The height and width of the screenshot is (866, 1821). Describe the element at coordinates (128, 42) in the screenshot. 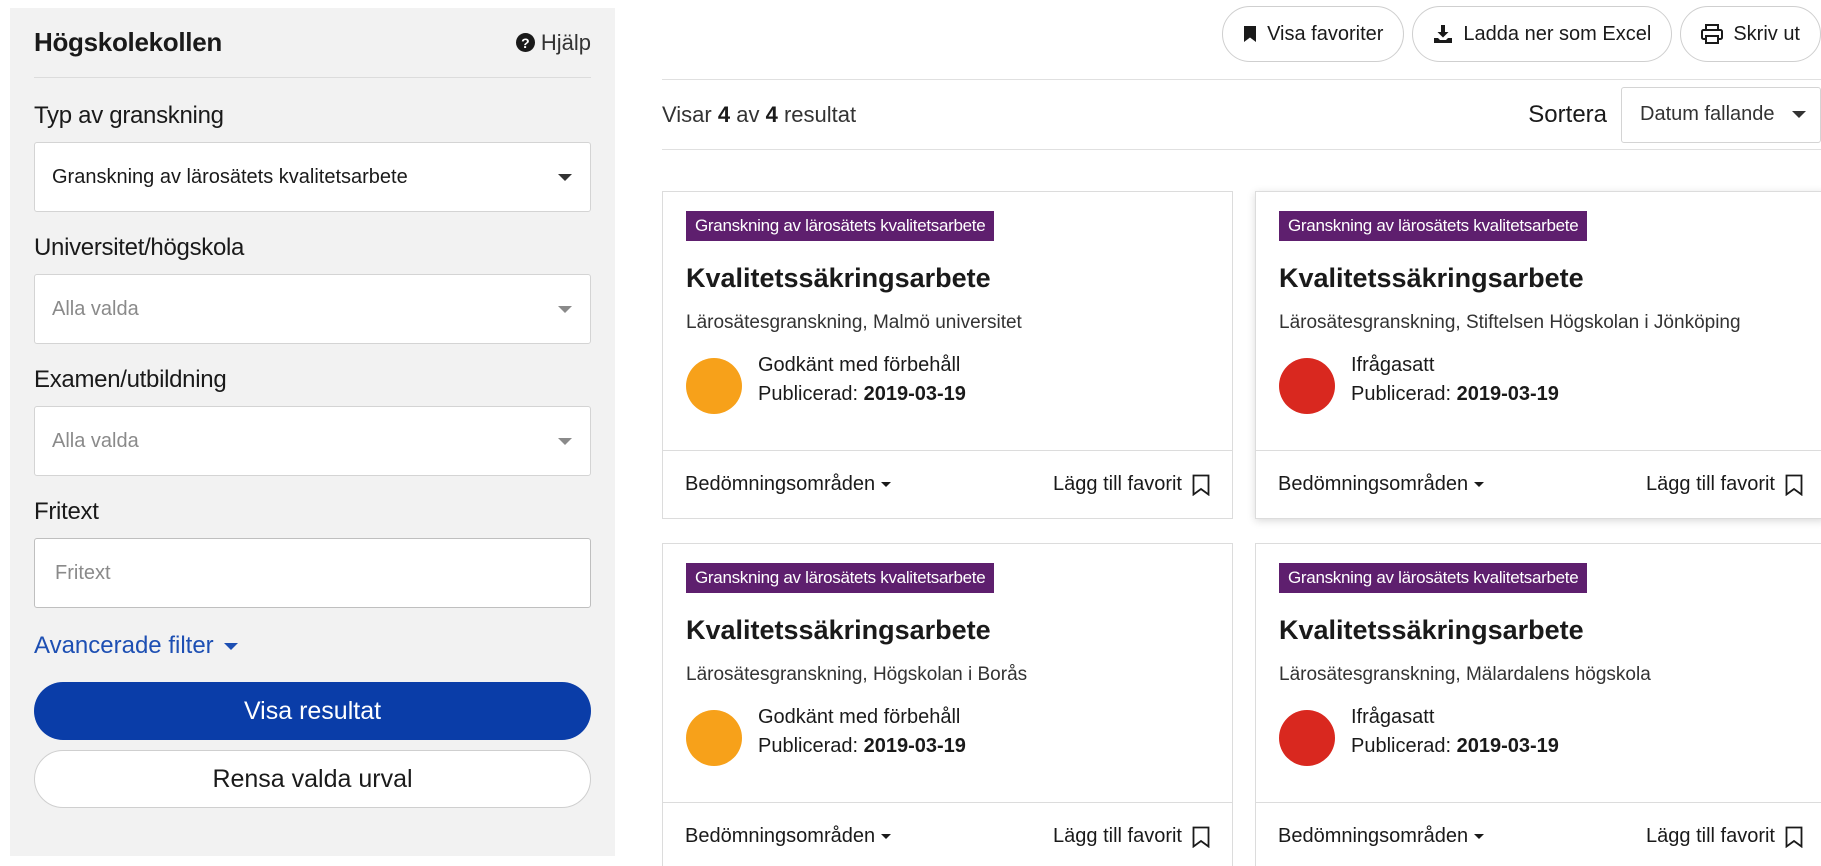

I see `sidebar-title: Högskolekollen` at that location.